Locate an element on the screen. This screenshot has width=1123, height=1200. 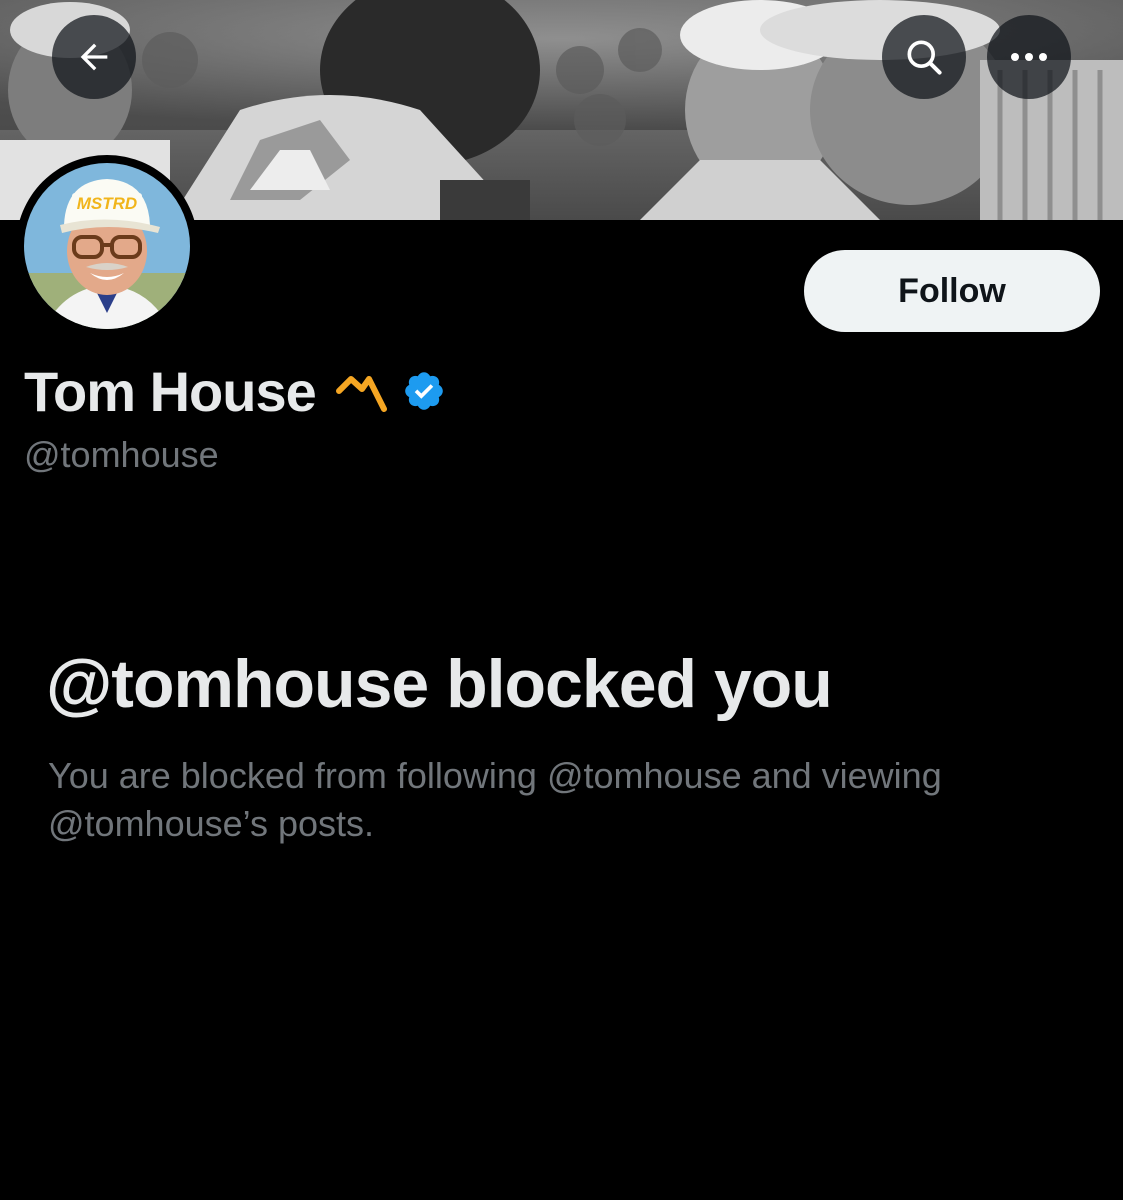
m-logo-icon is located at coordinates (361, 391).